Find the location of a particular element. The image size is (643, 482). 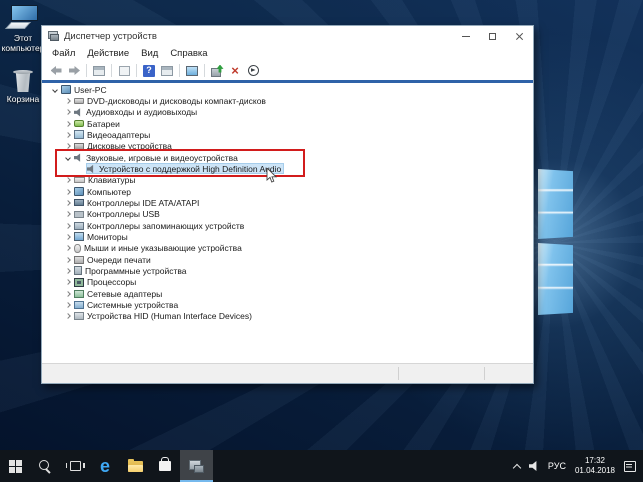

tree-item-label: Батареи is located at coordinates (103, 123).